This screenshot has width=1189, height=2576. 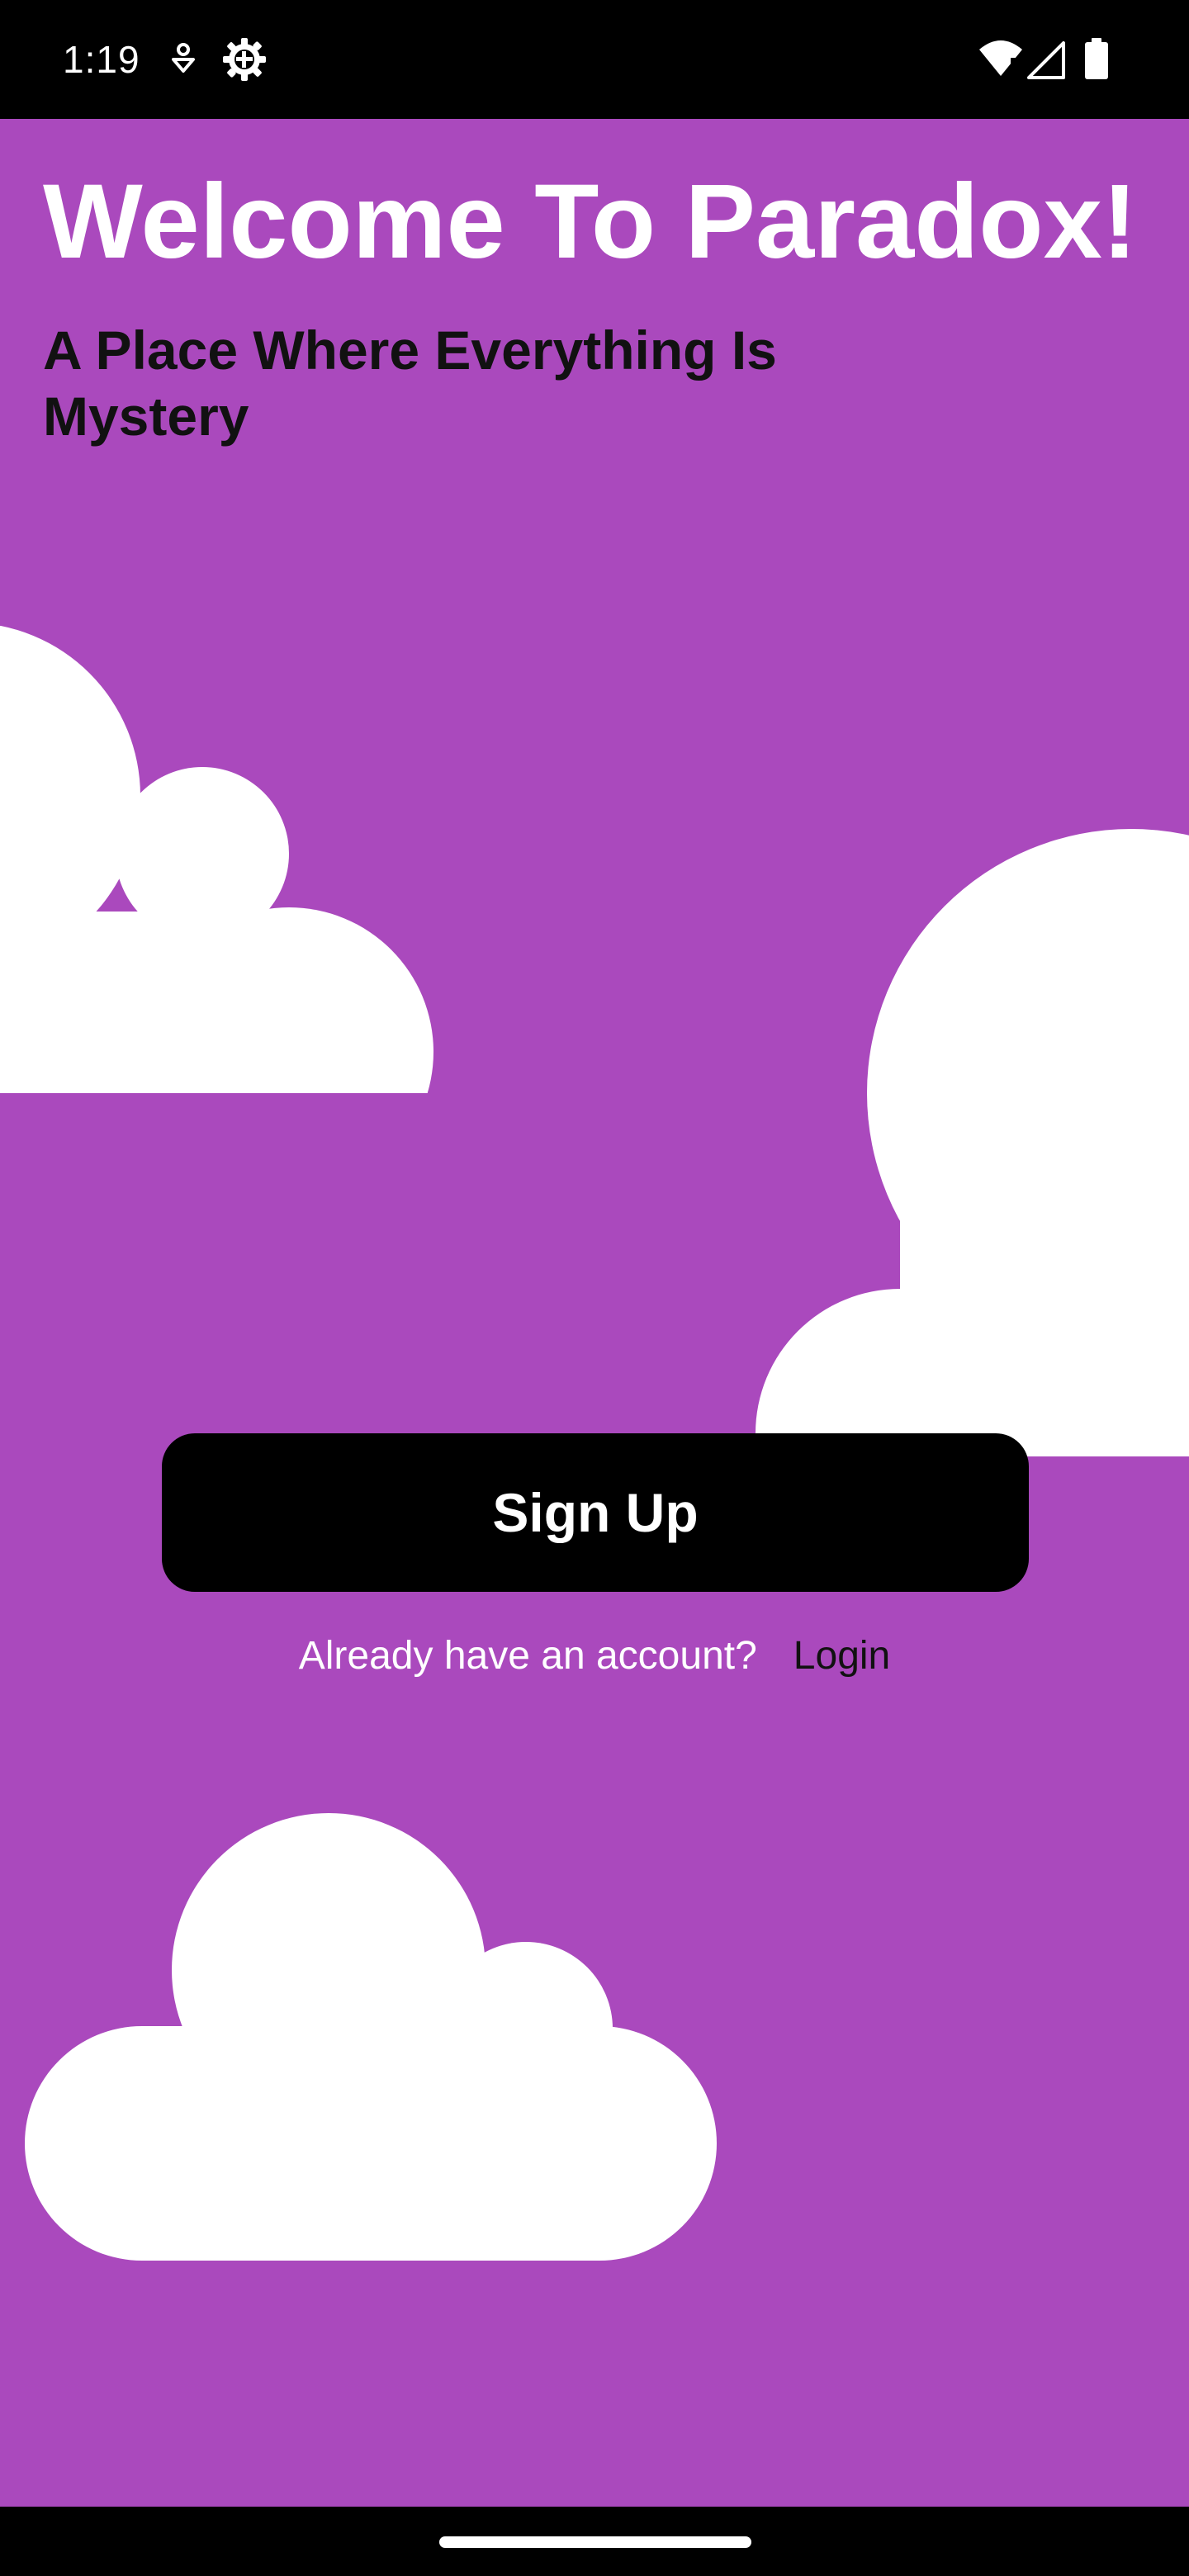 What do you see at coordinates (371, 2037) in the screenshot?
I see `cloud-bottom-illustration` at bounding box center [371, 2037].